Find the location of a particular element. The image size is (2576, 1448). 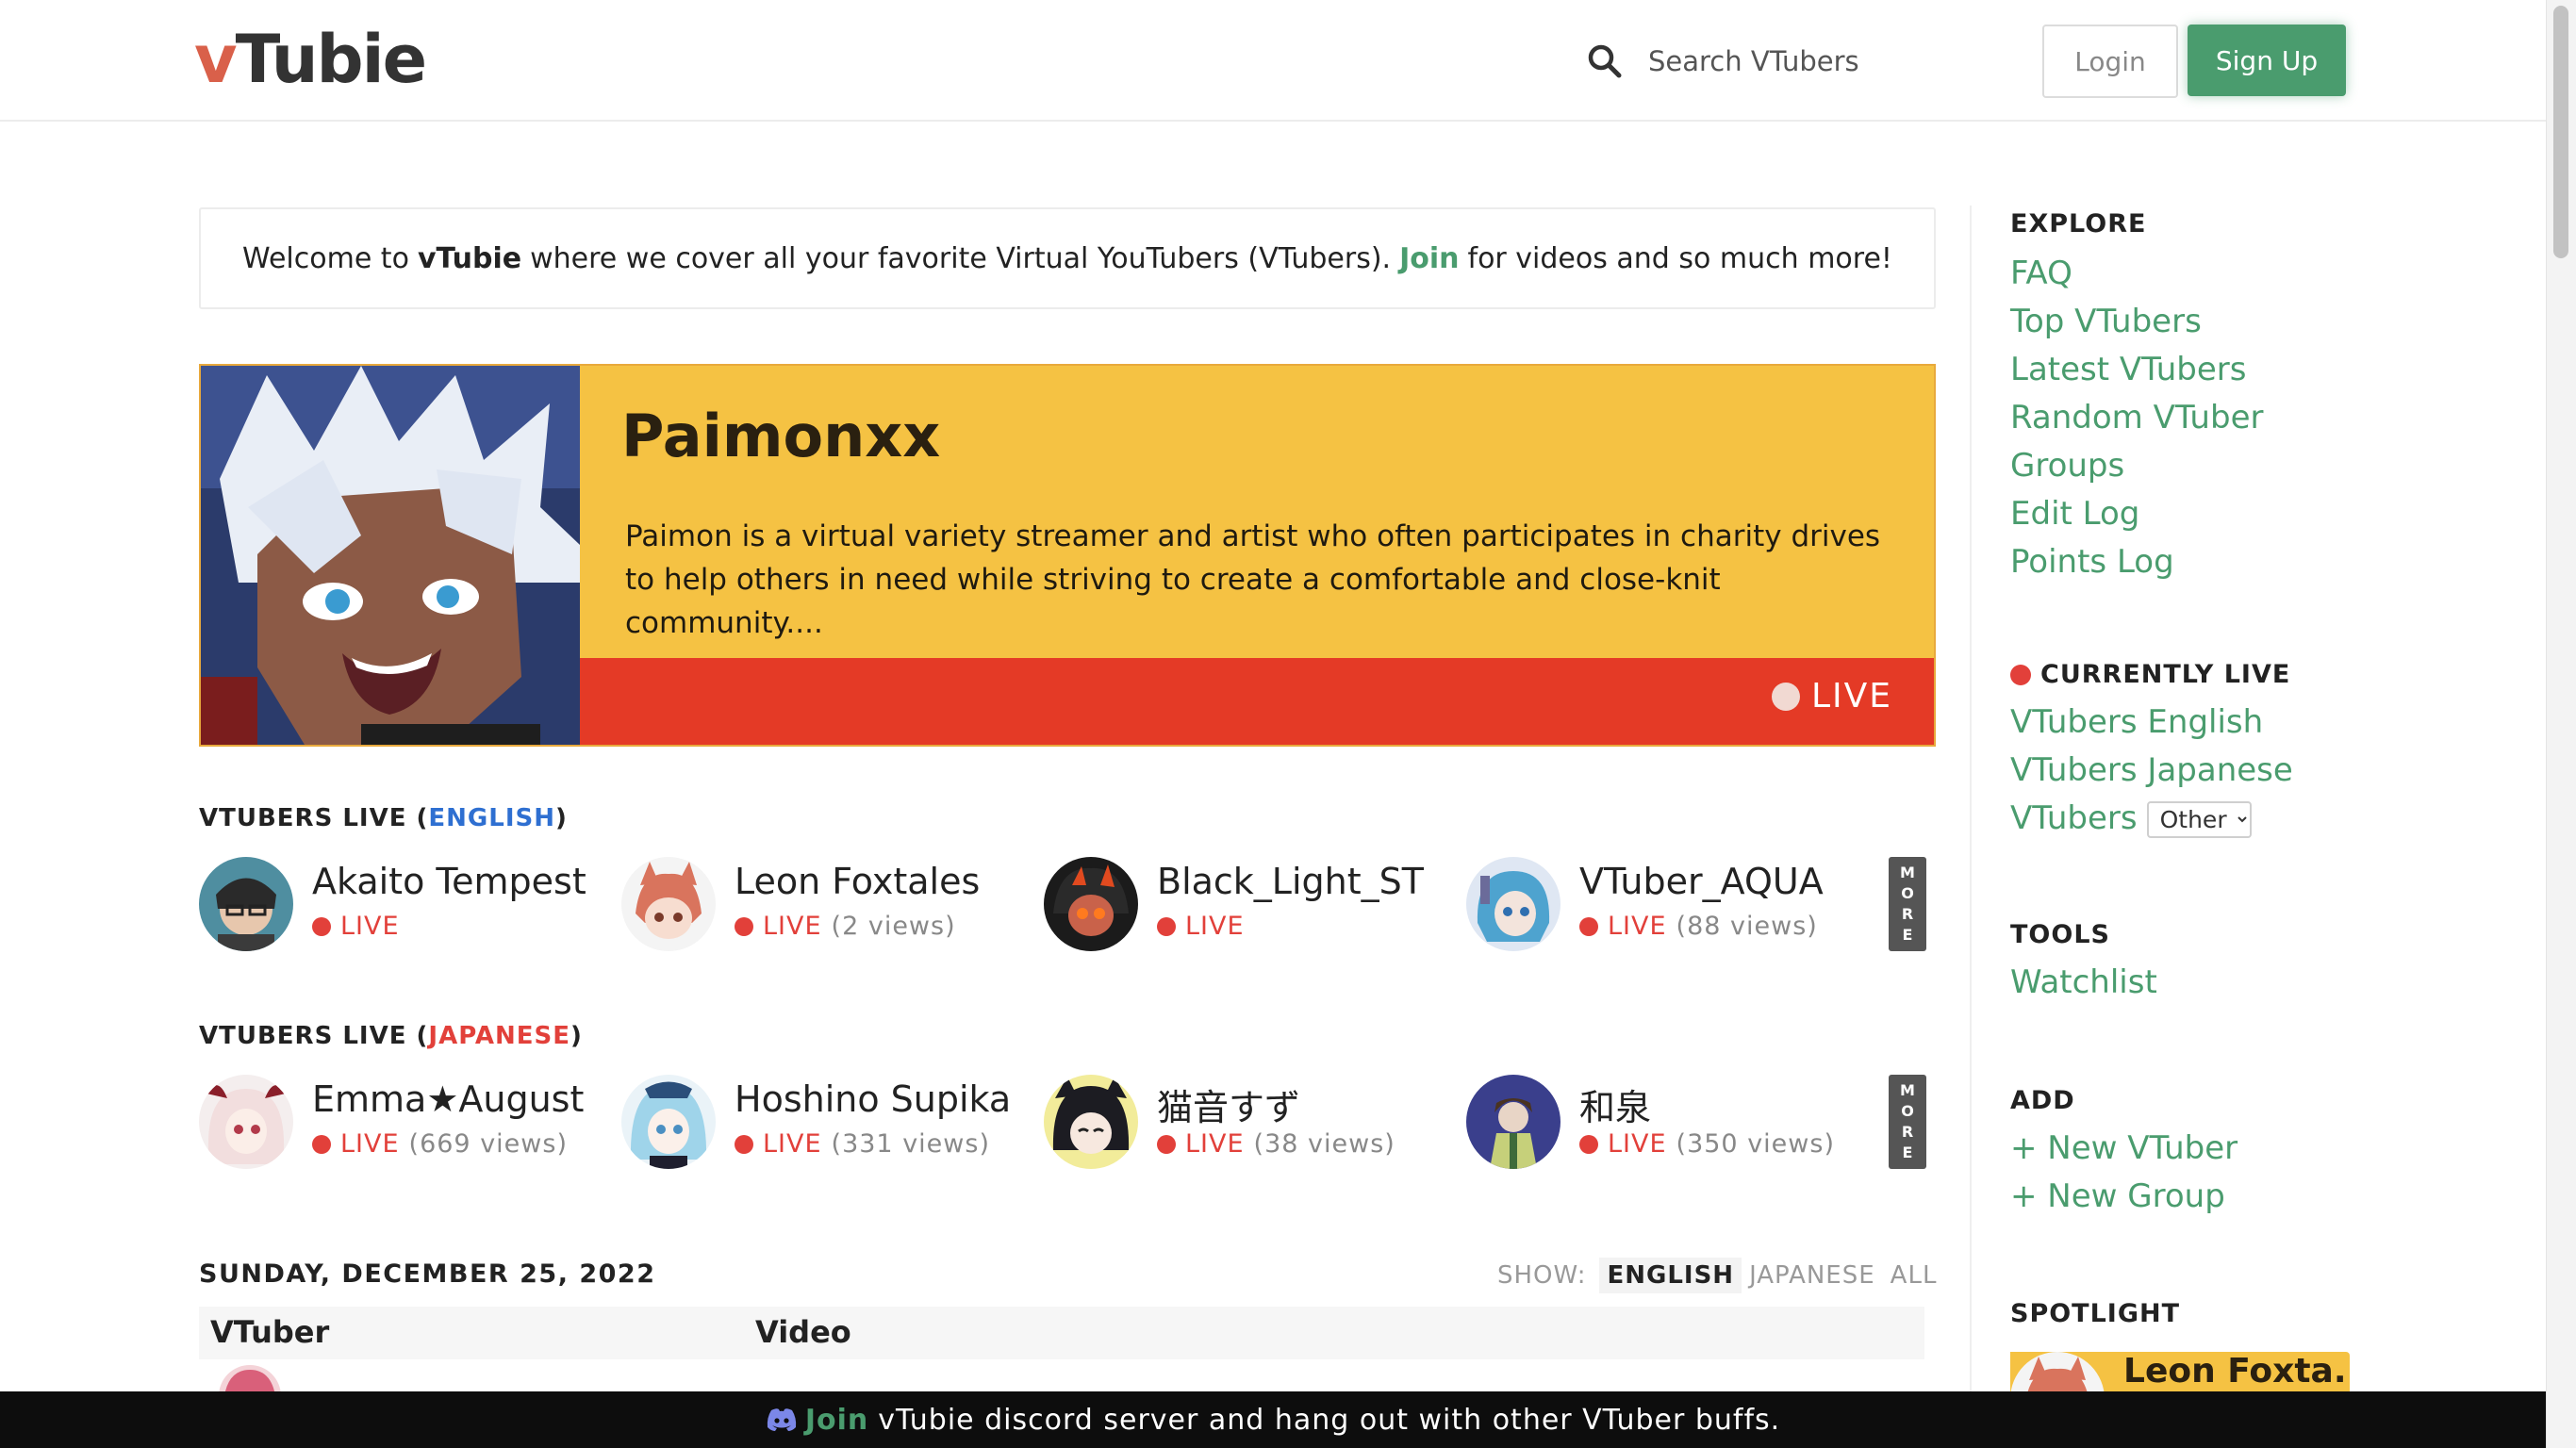

discord-icon is located at coordinates (781, 1419).